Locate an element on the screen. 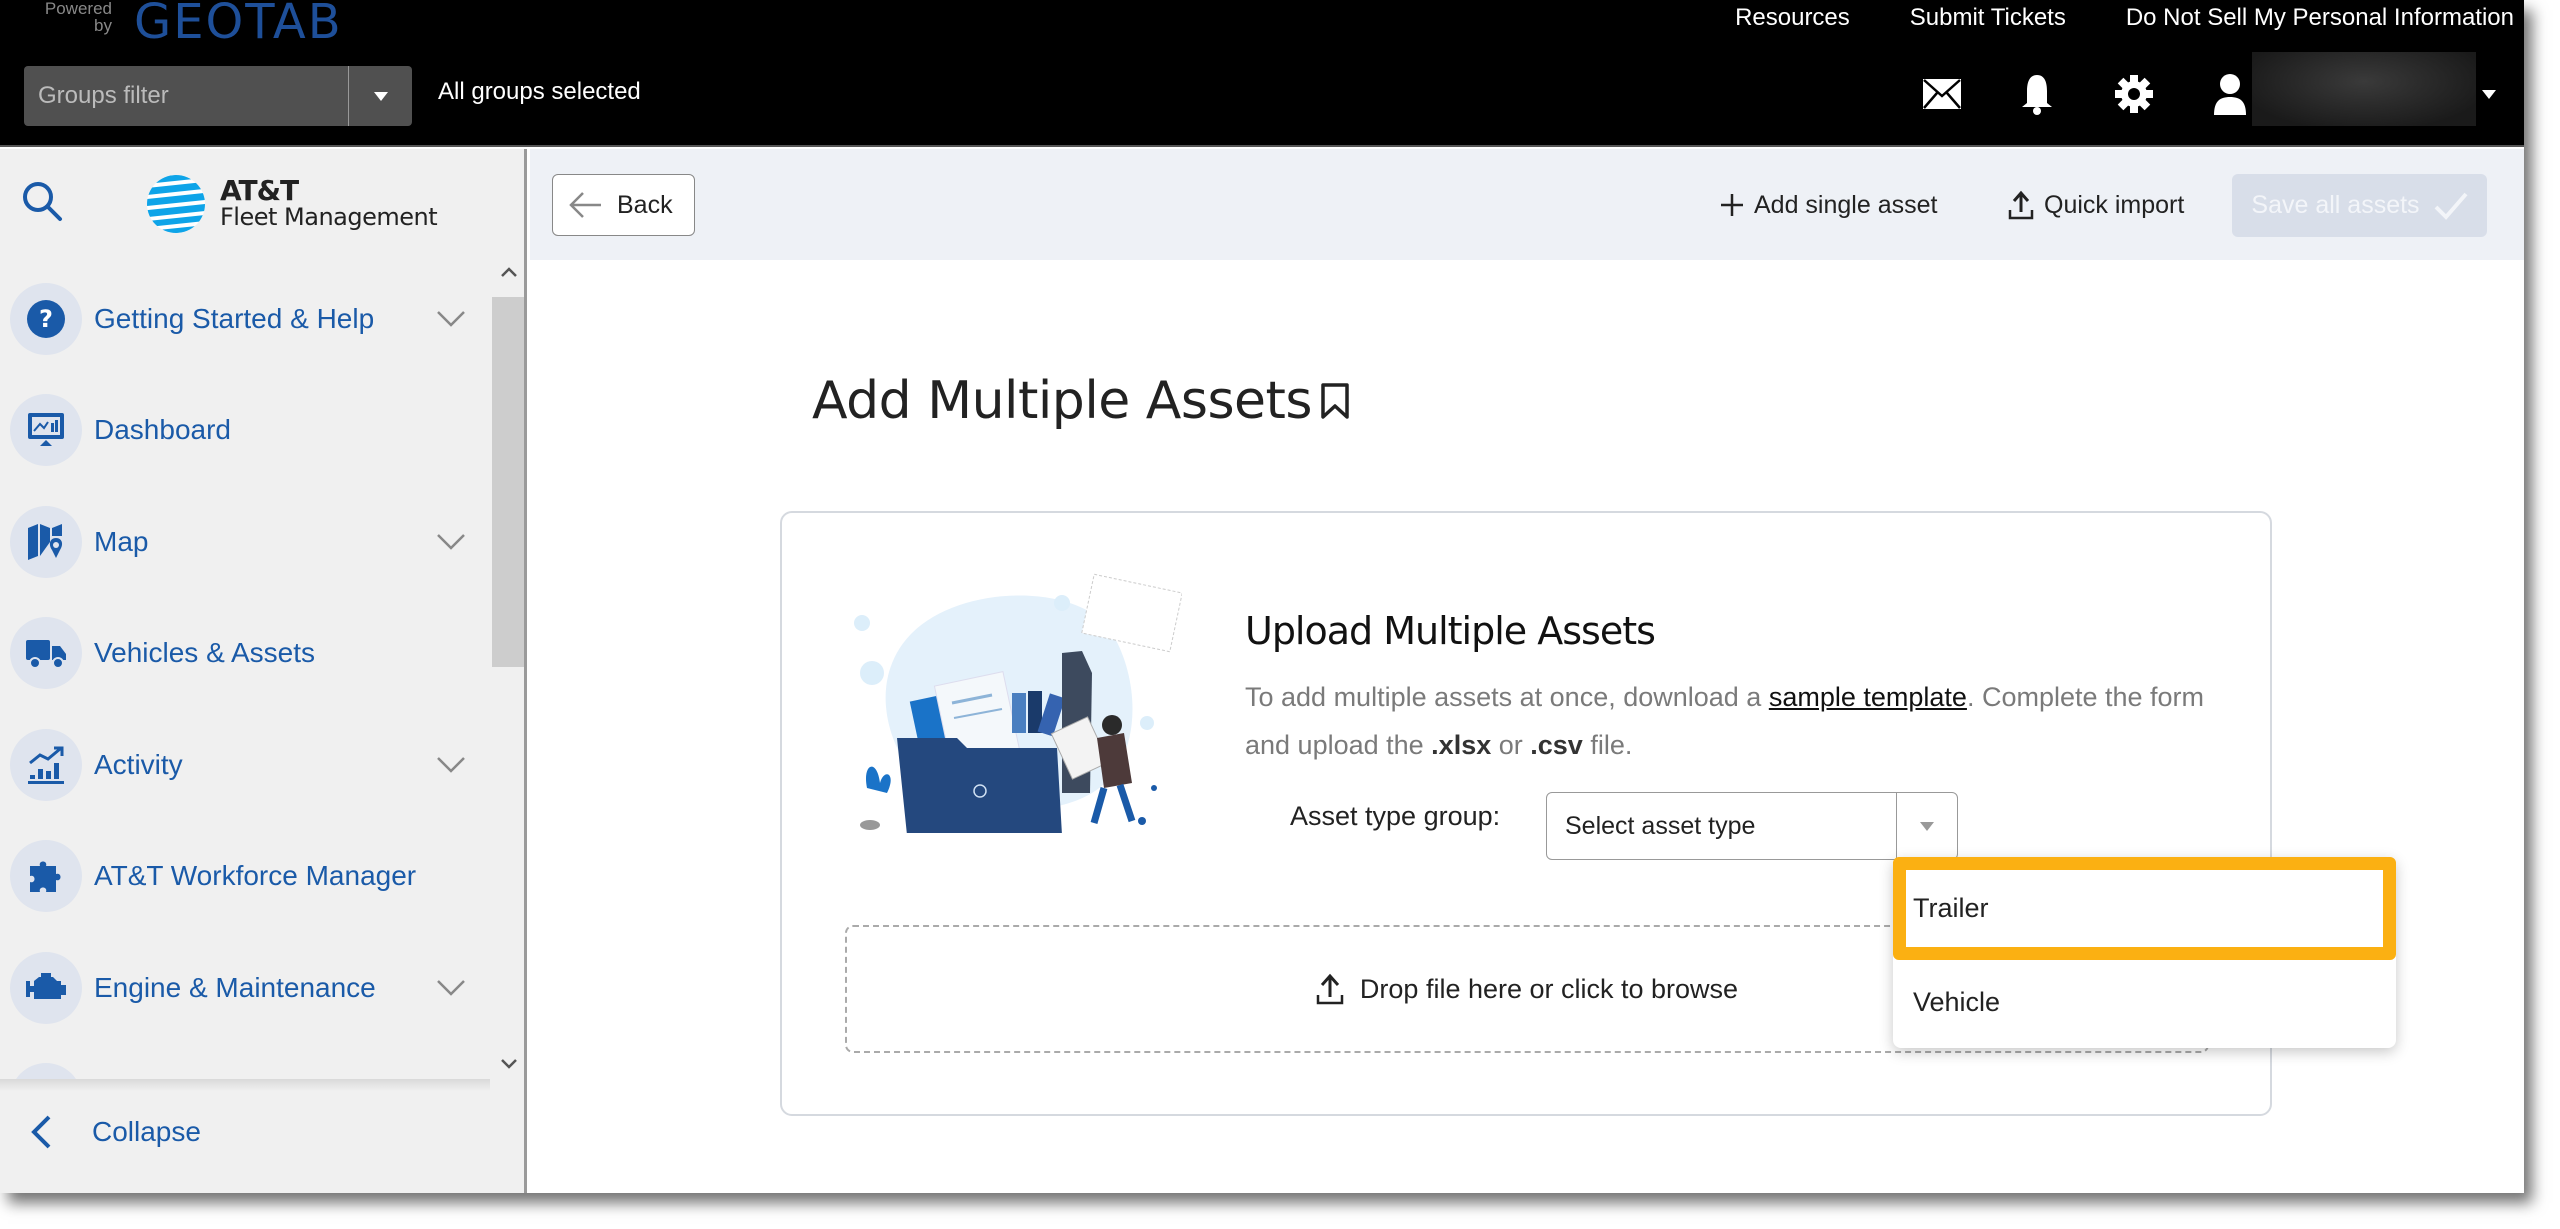  dropzone-label: Drop file here or click to browse is located at coordinates (1549, 988).